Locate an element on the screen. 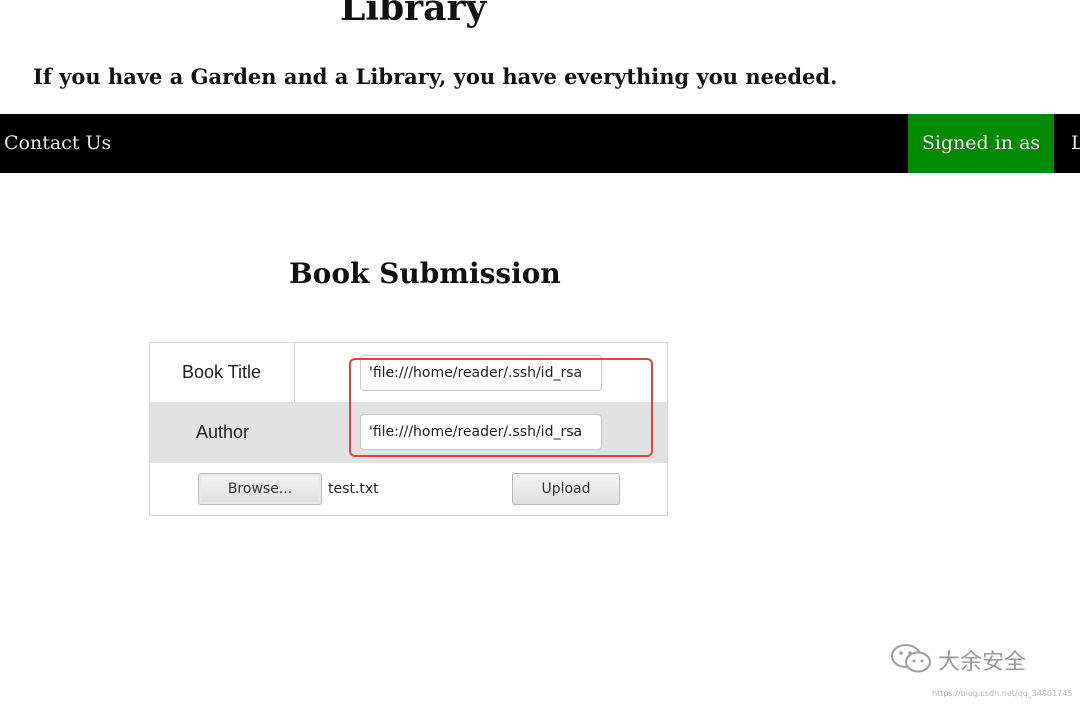 This screenshot has height=708, width=1080. book-title-input: 'file:///home/reader/.ssh/id_rsa is located at coordinates (481, 373).